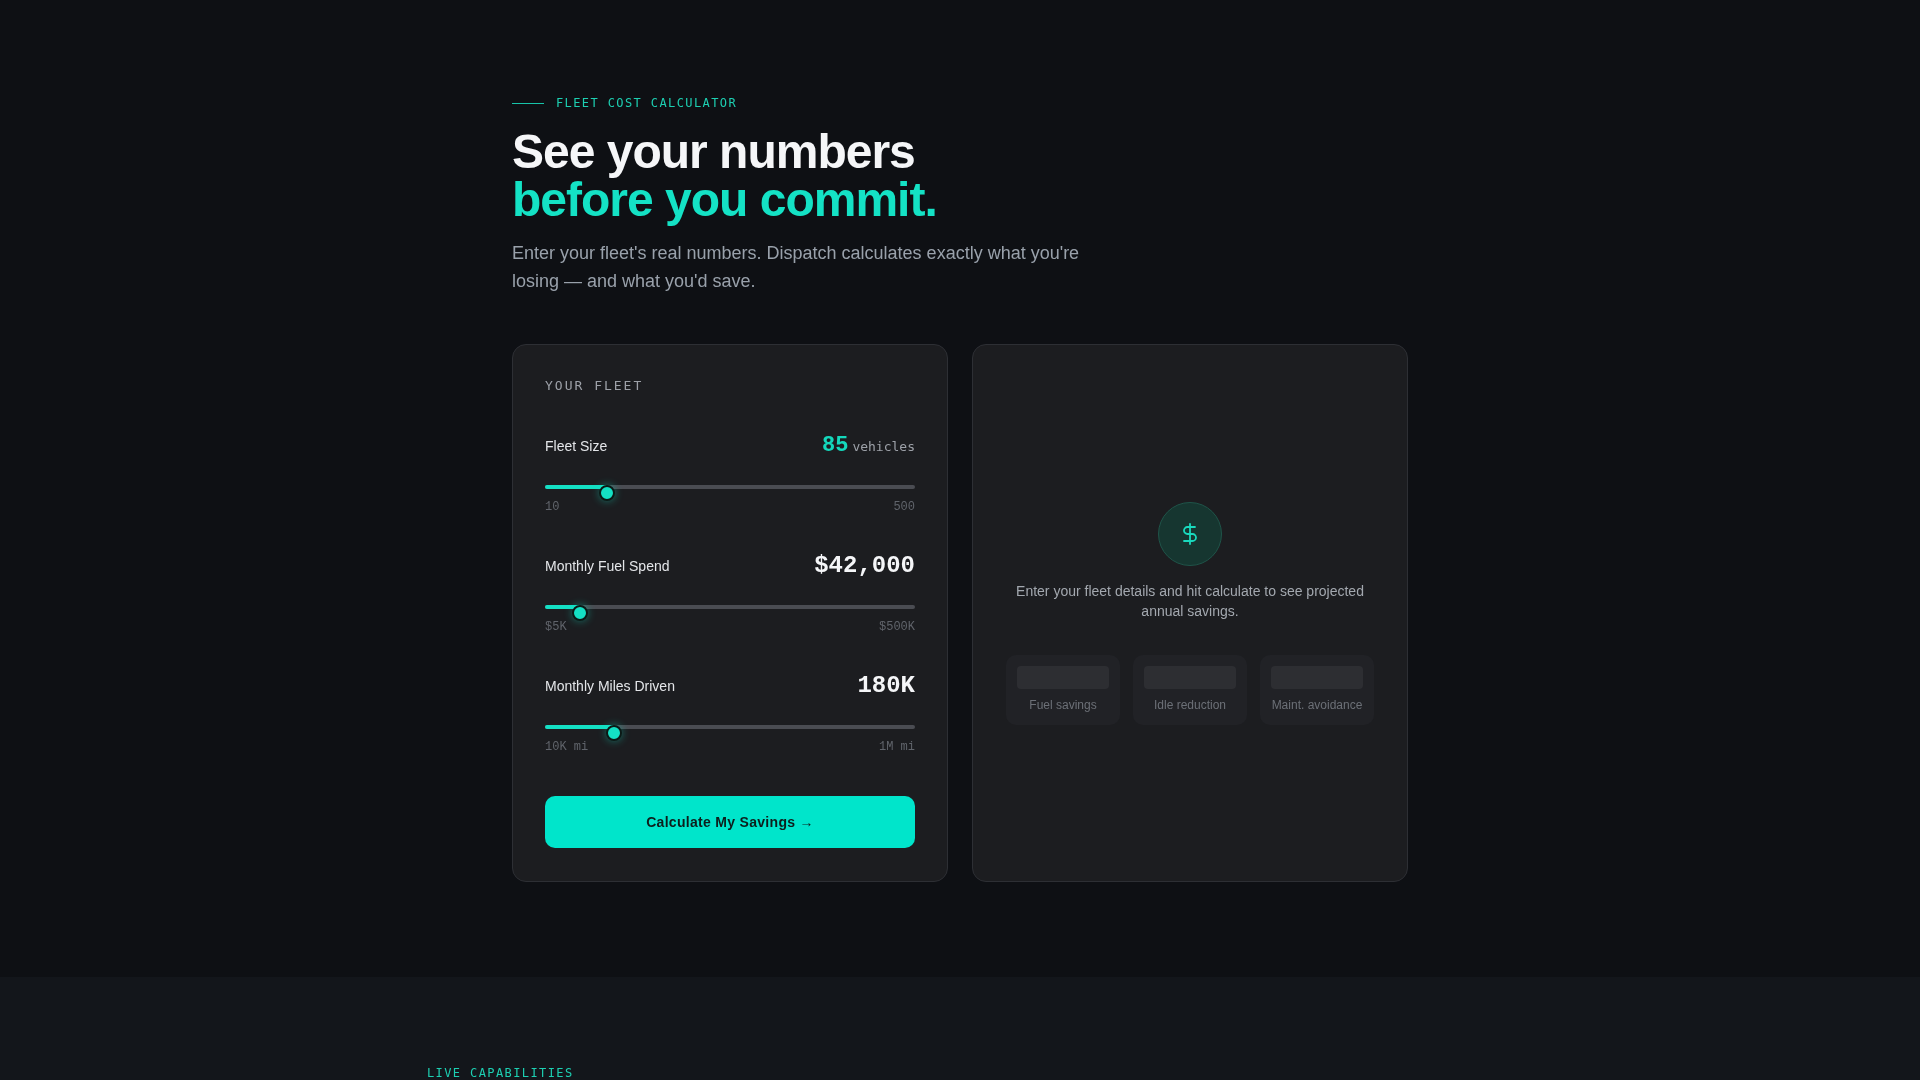  I want to click on range-max-label: 1M mi, so click(897, 747).